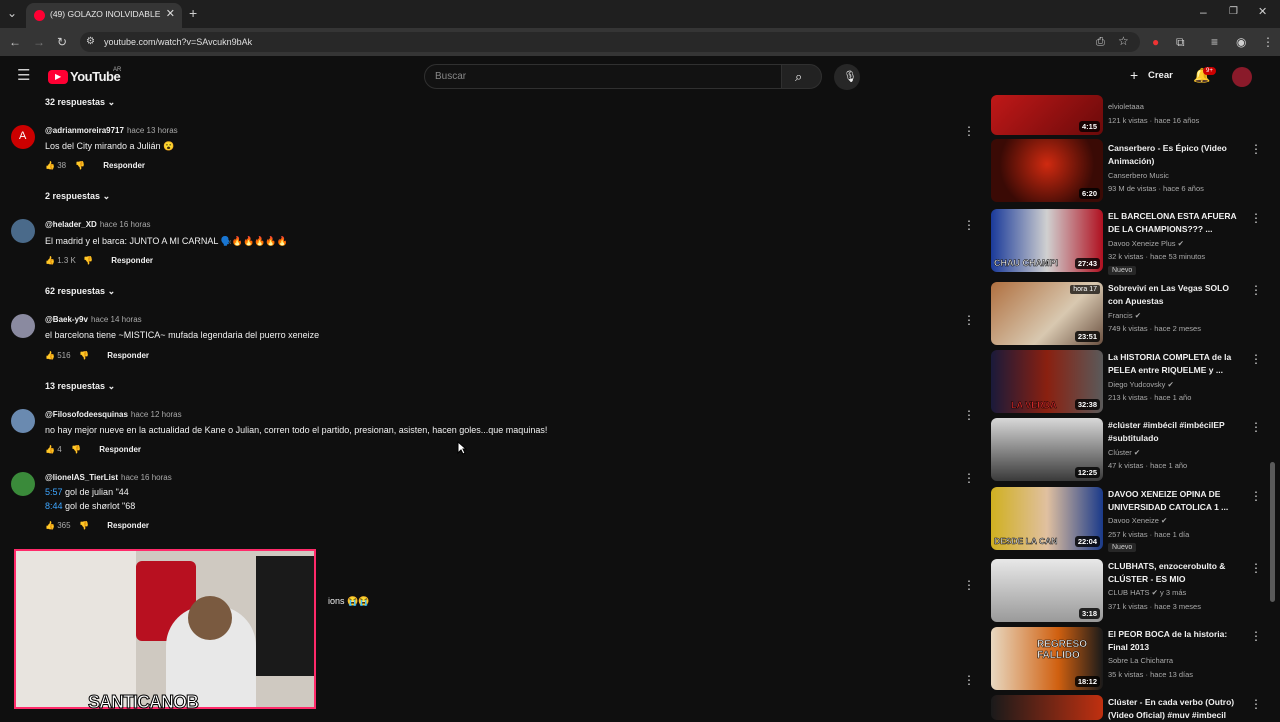  I want to click on create-button: + Crear, so click(1152, 76).